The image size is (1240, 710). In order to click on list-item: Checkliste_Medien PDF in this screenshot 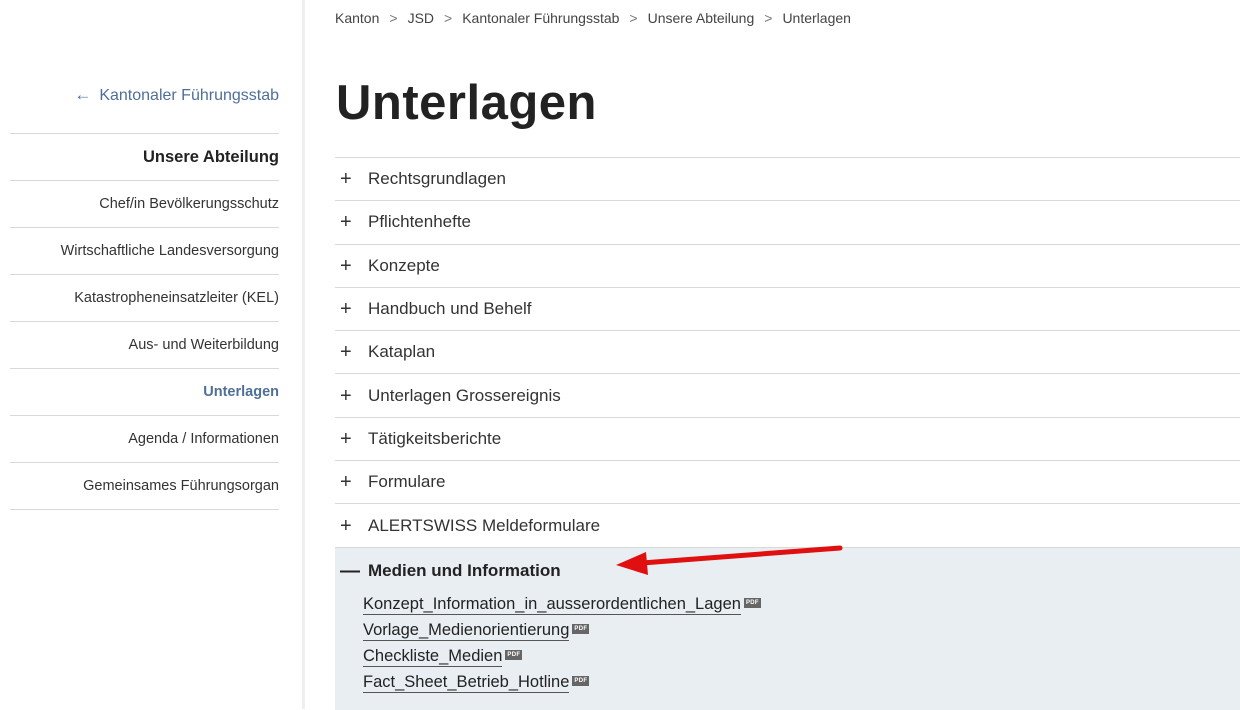, I will do `click(801, 657)`.